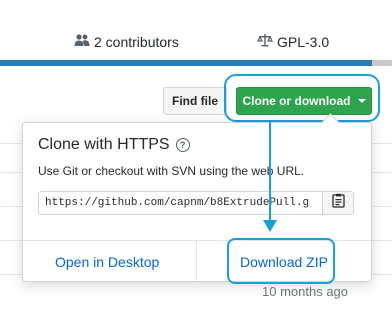 This screenshot has width=392, height=312. What do you see at coordinates (107, 262) in the screenshot?
I see `open-in-desktop-link: Open in Desktop` at bounding box center [107, 262].